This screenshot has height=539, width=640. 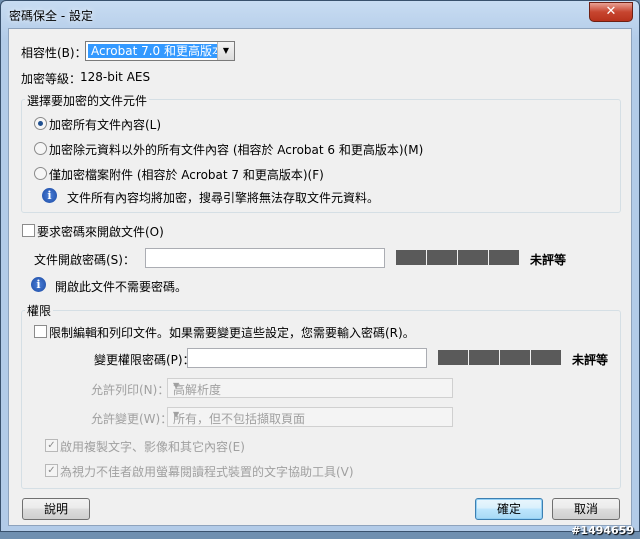 I want to click on cancel-button: 取消, so click(x=586, y=509).